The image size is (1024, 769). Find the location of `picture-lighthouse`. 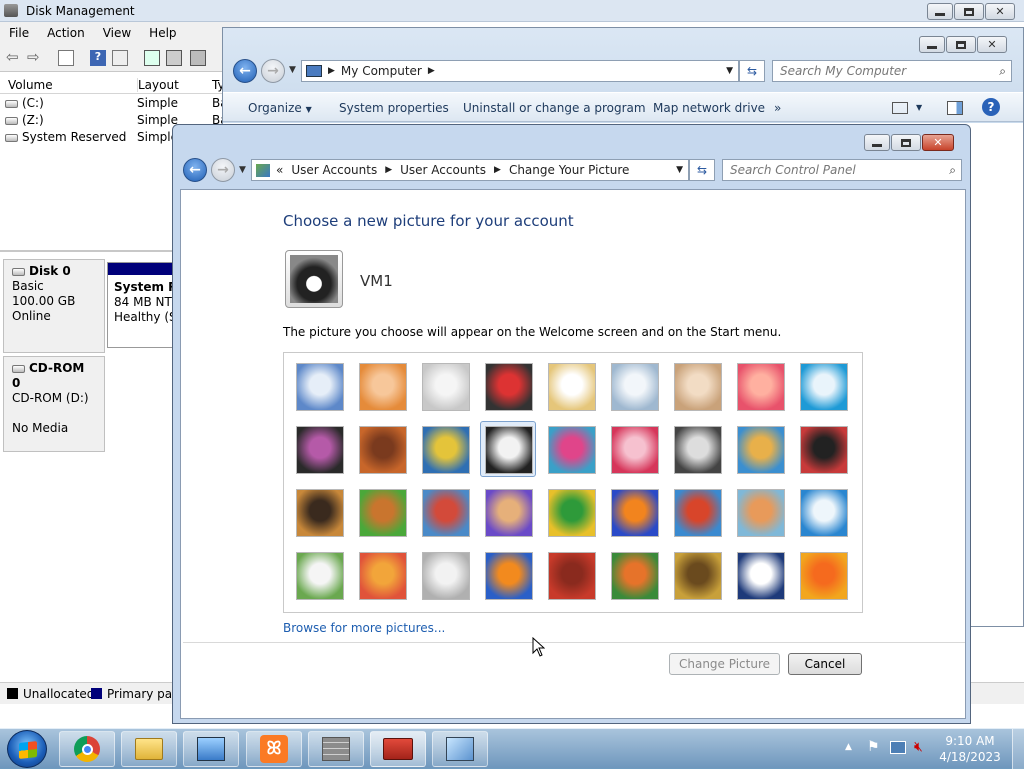

picture-lighthouse is located at coordinates (761, 576).